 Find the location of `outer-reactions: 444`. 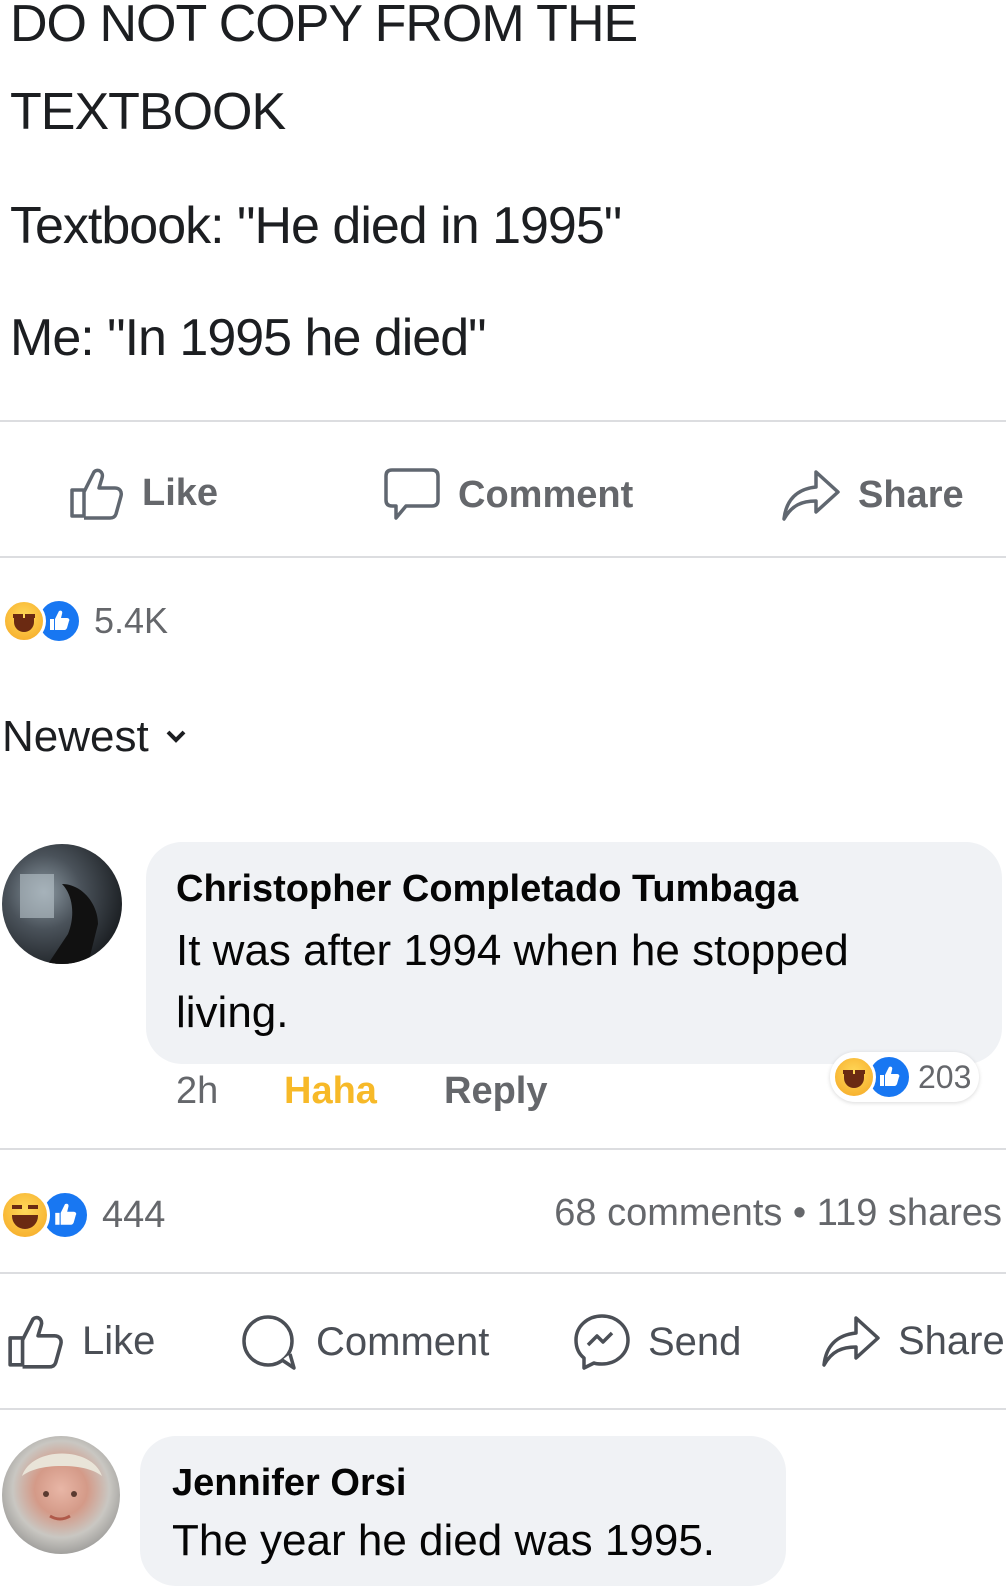

outer-reactions: 444 is located at coordinates (82, 1215).